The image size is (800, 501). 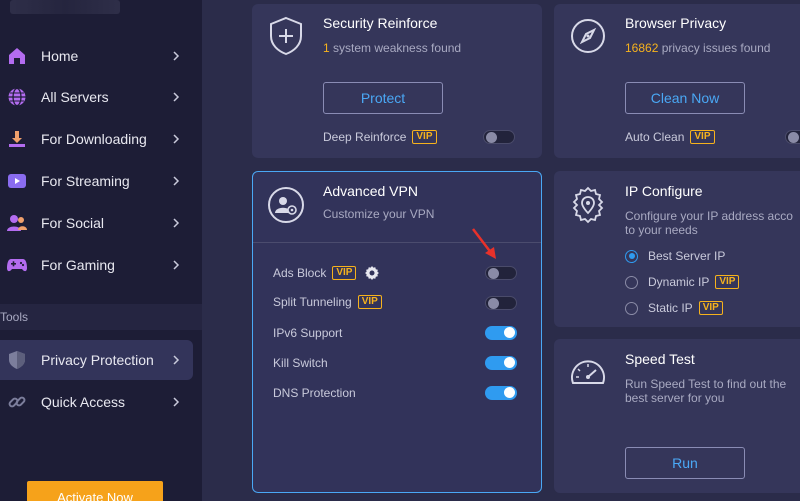 What do you see at coordinates (85, 181) in the screenshot?
I see `sidebar-item-label: For Streaming` at bounding box center [85, 181].